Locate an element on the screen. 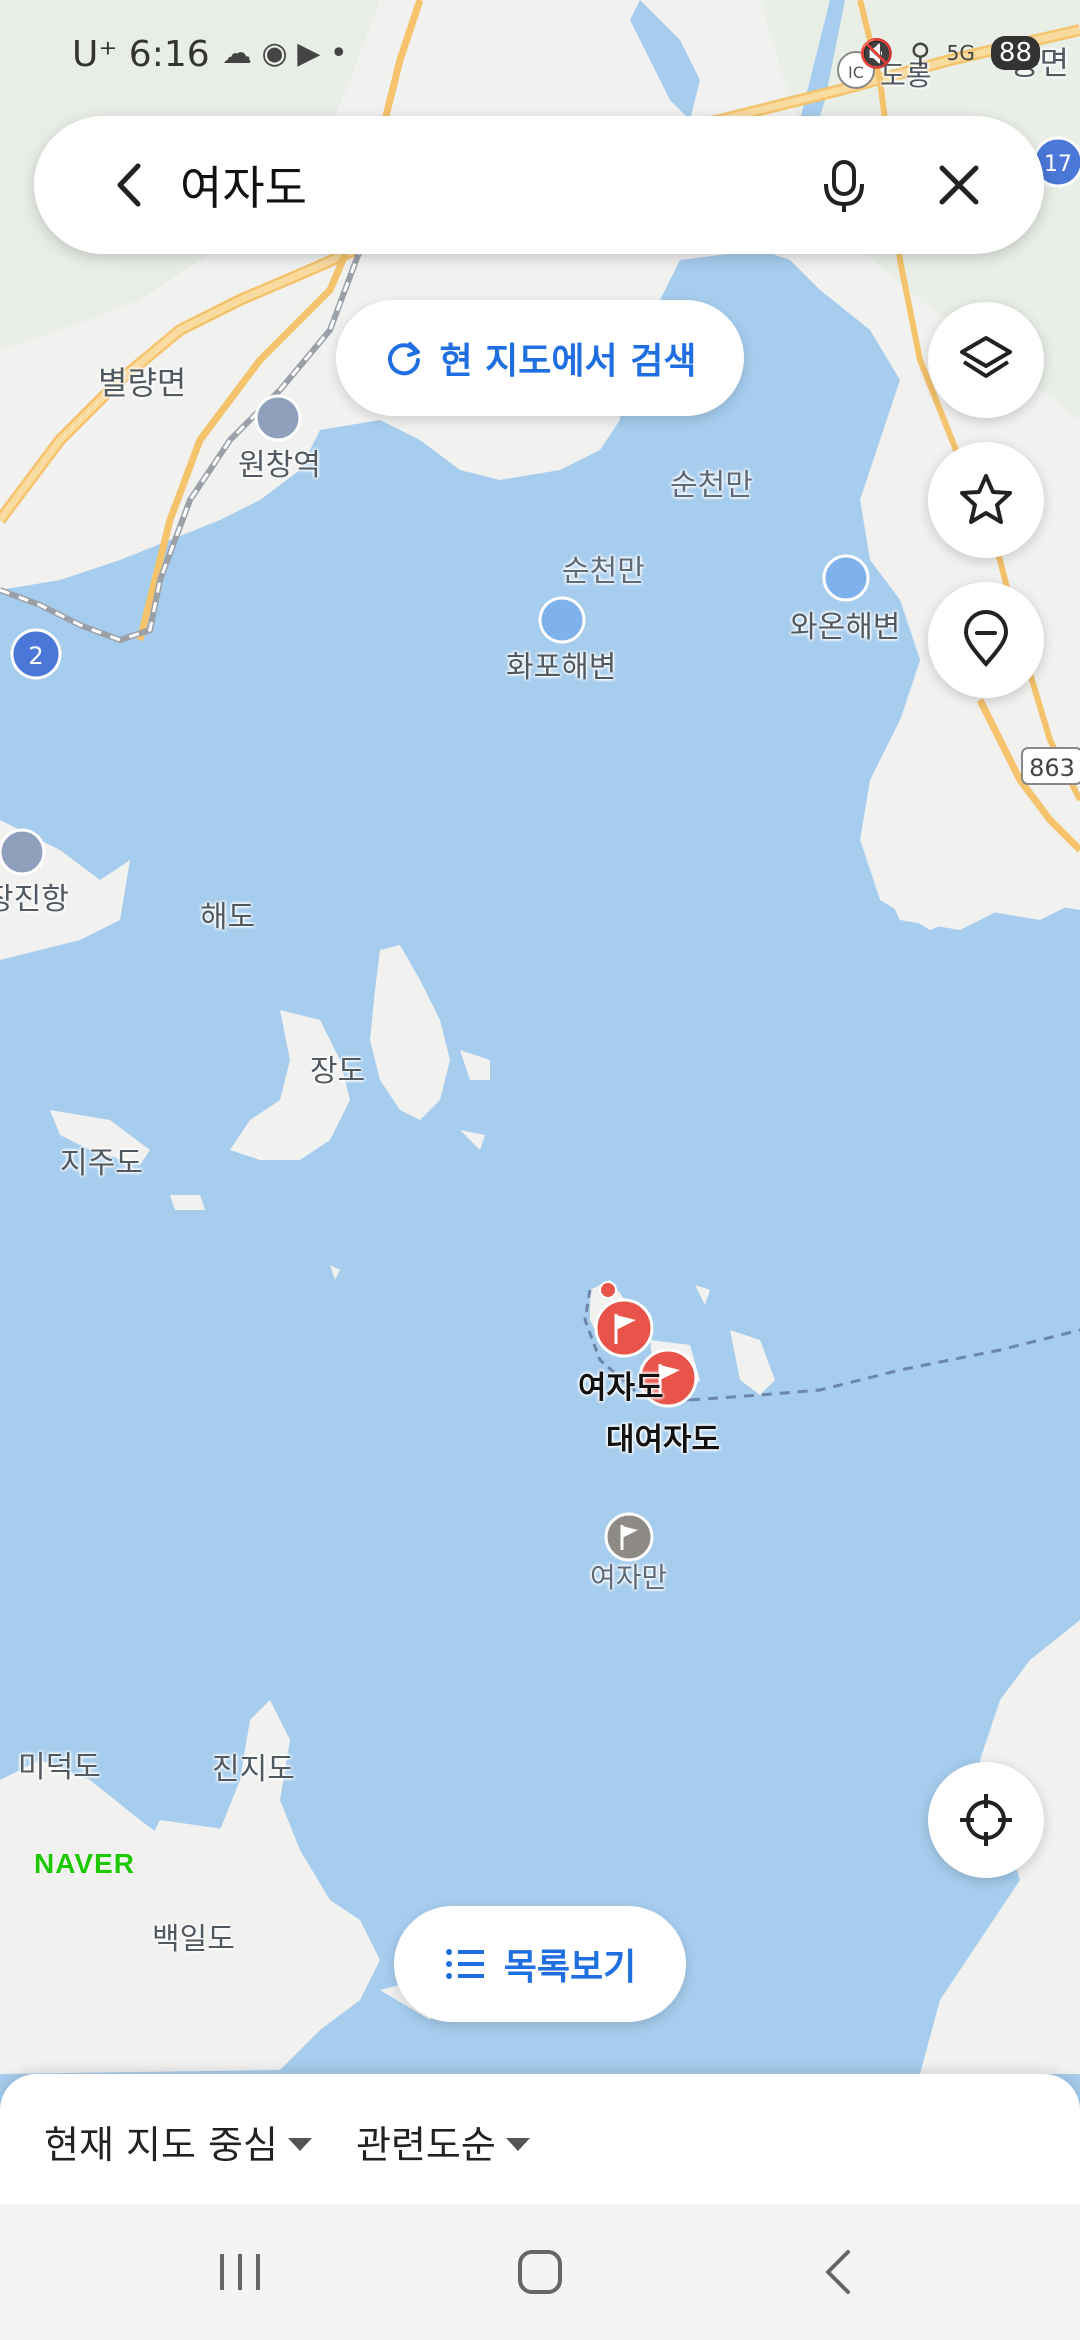 The height and width of the screenshot is (2340, 1080). current-location-button is located at coordinates (986, 1820).